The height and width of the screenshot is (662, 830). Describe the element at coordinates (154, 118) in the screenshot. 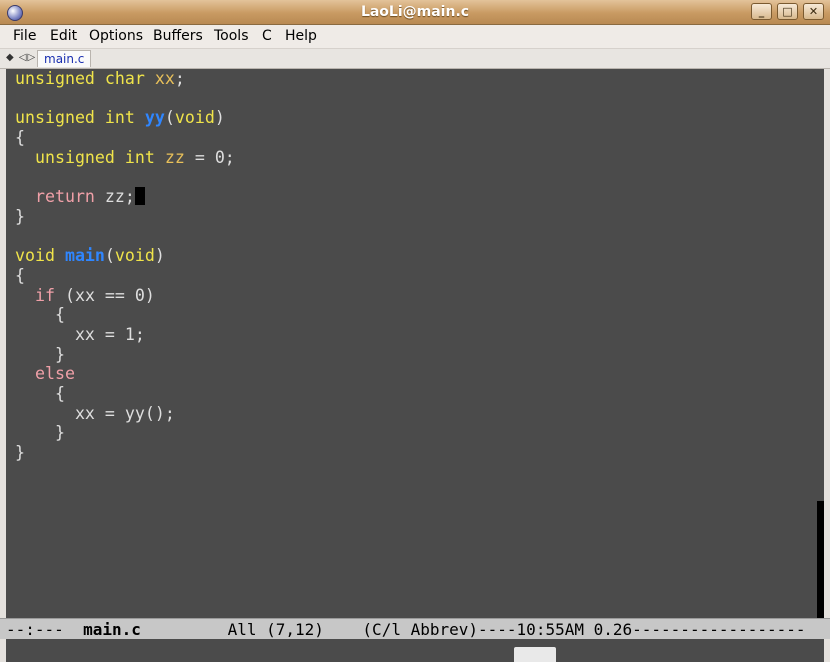

I see `code-token: yy` at that location.